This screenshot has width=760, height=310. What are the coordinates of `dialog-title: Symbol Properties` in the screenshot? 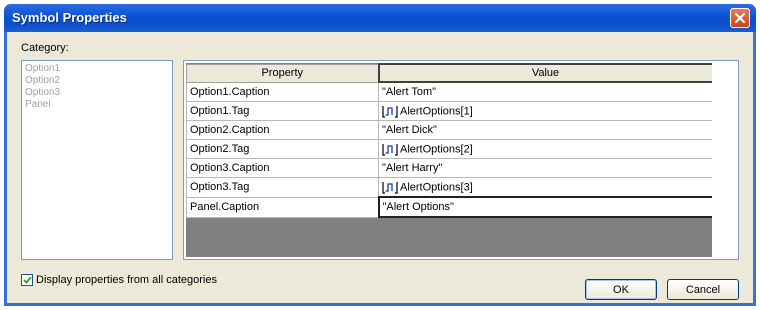 It's located at (69, 17).